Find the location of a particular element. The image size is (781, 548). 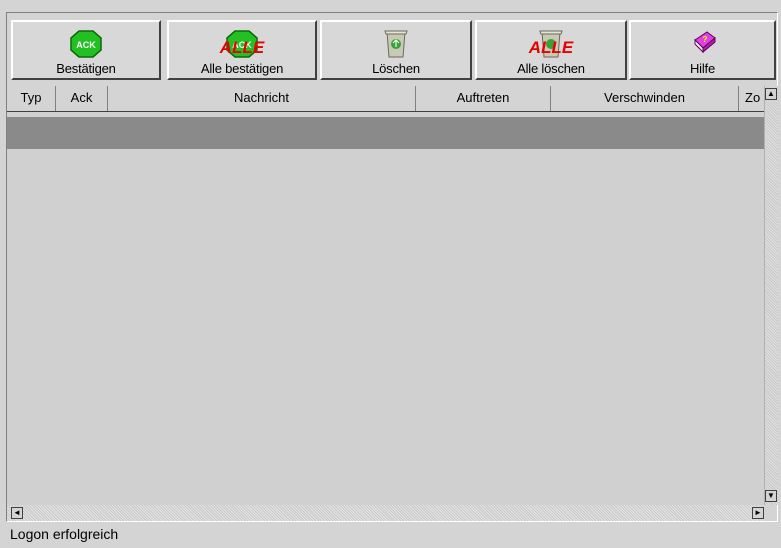

acknowledge-button: ACK Bestätigen is located at coordinates (86, 50).